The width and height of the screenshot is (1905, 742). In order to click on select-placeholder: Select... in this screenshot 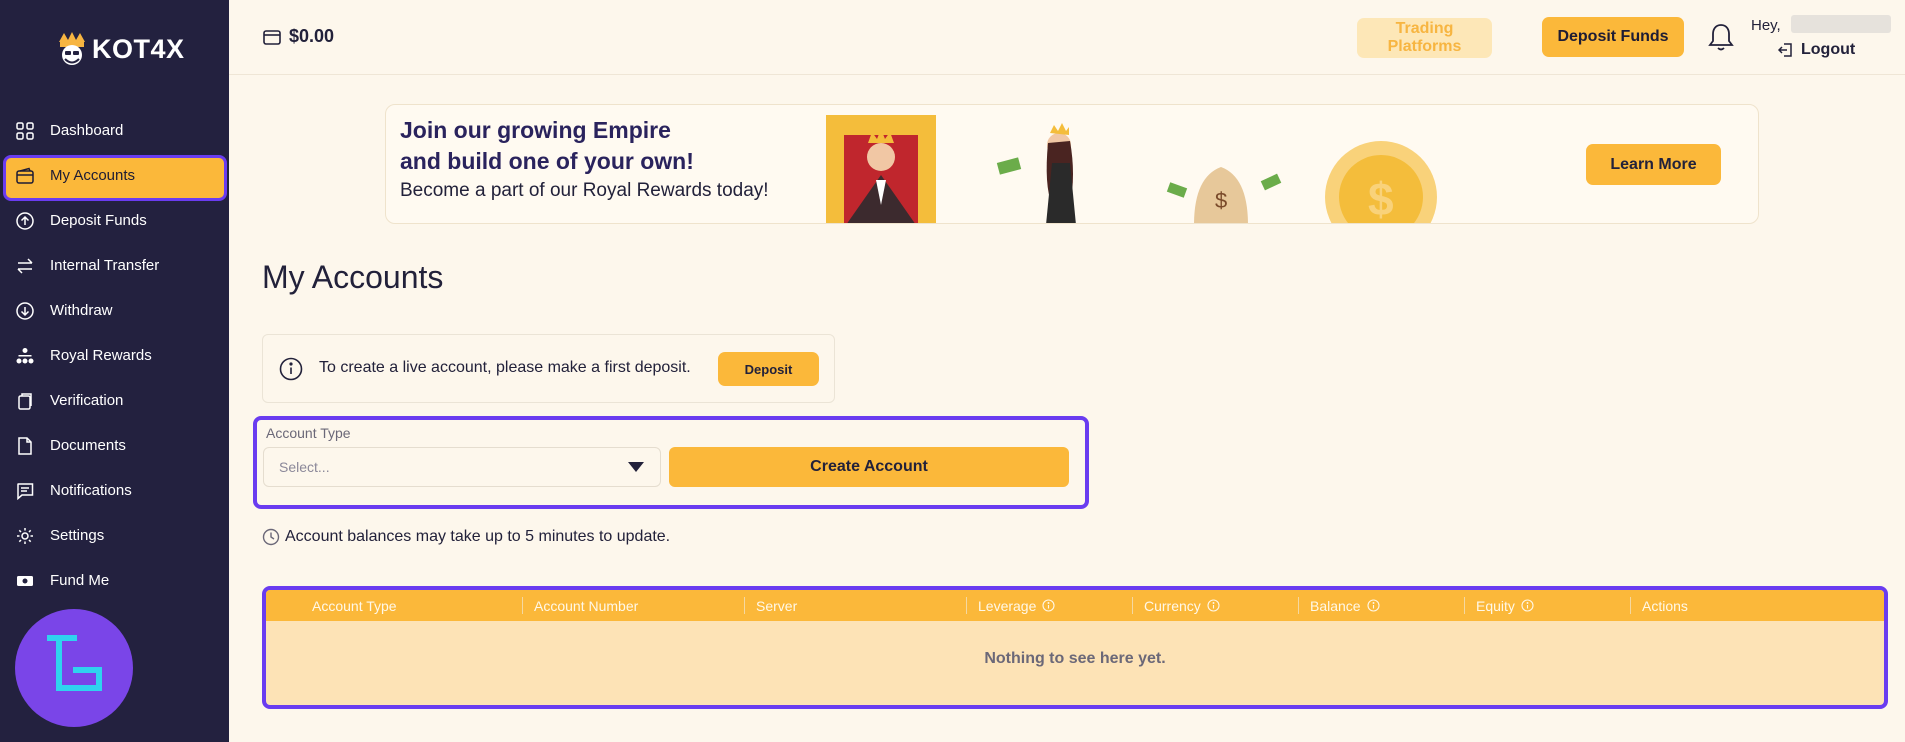, I will do `click(304, 467)`.